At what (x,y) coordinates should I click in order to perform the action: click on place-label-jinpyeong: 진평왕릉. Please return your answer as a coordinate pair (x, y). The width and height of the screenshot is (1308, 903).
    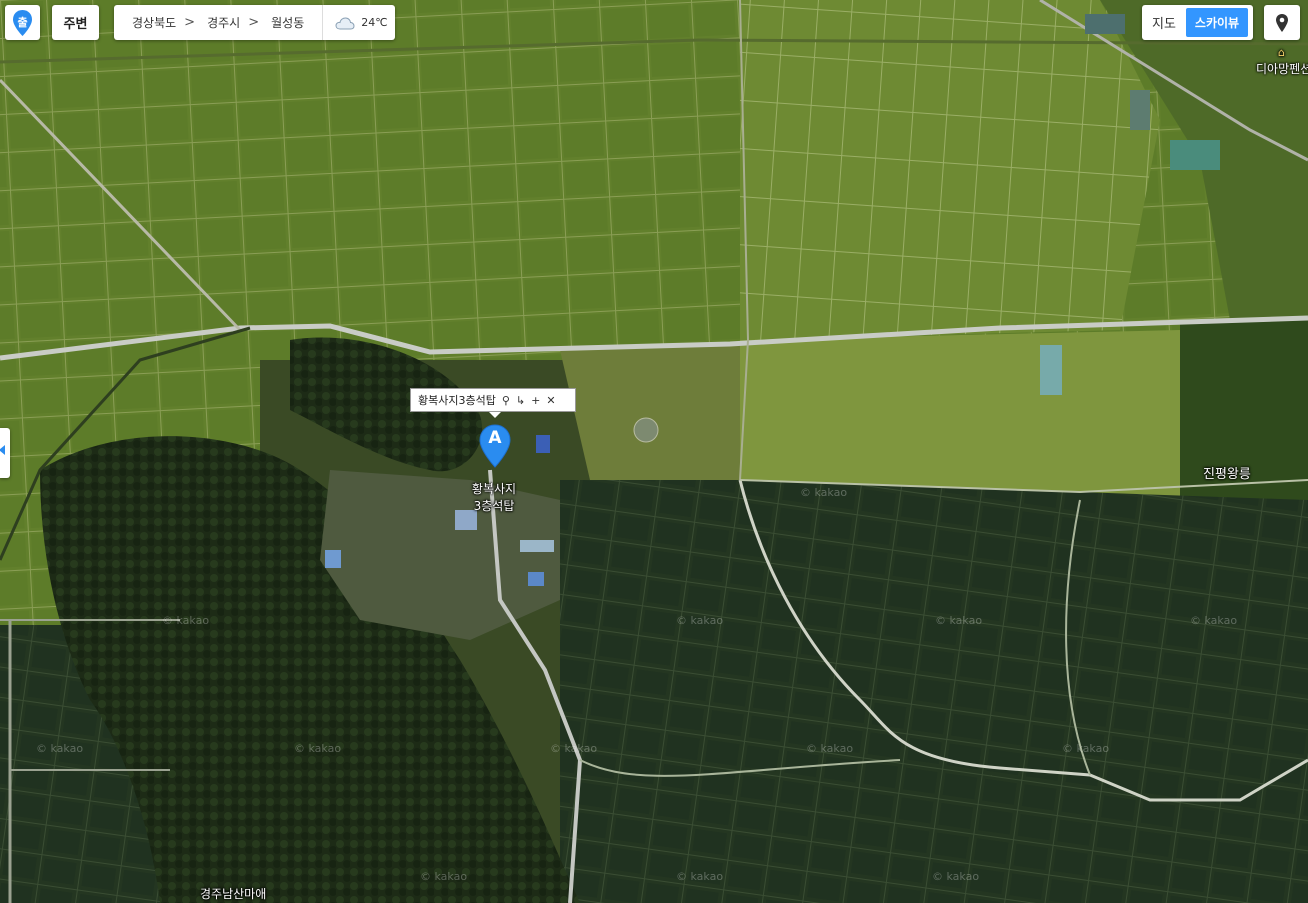
    Looking at the image, I should click on (1227, 472).